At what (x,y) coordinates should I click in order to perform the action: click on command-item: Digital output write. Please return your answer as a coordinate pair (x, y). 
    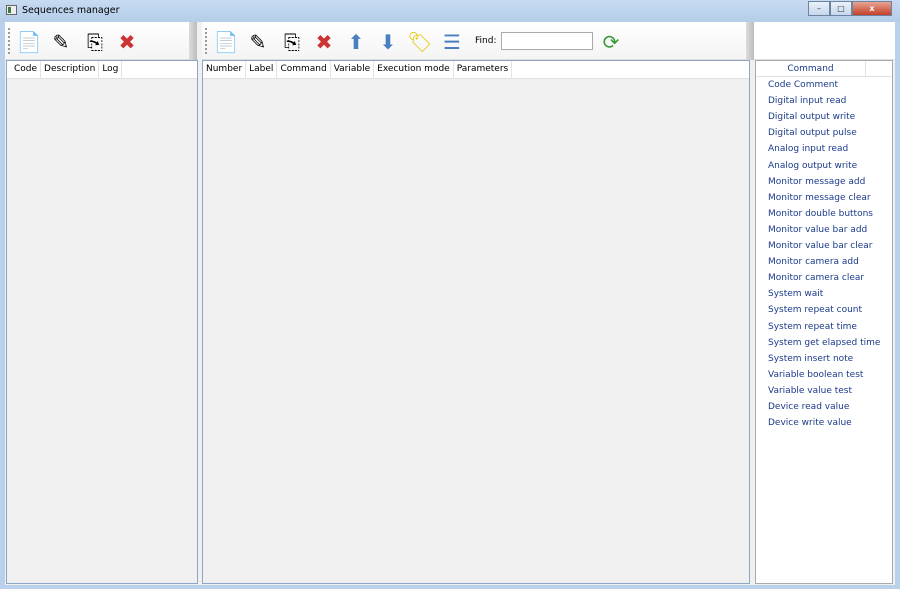
    Looking at the image, I should click on (827, 117).